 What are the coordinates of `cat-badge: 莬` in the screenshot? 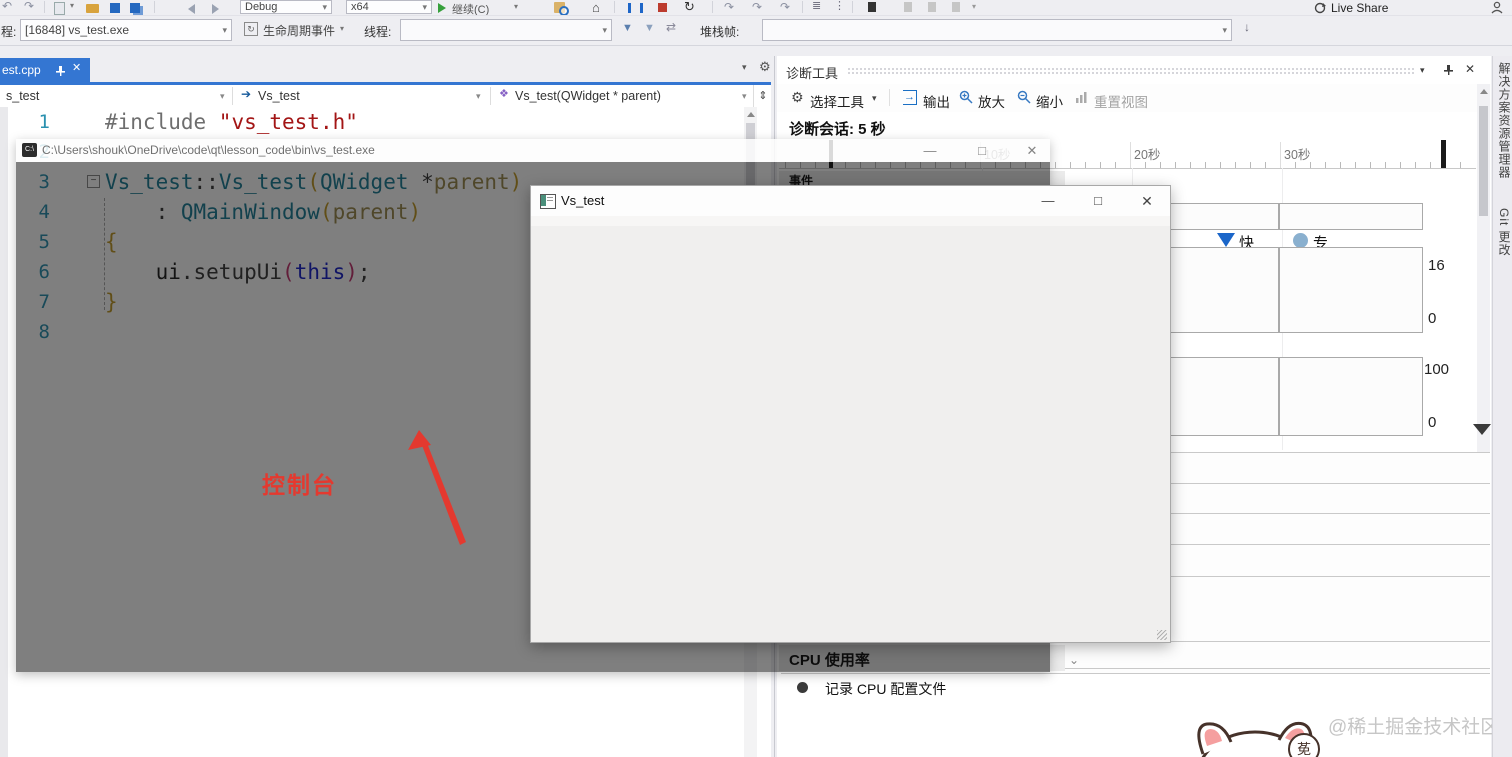 It's located at (1304, 745).